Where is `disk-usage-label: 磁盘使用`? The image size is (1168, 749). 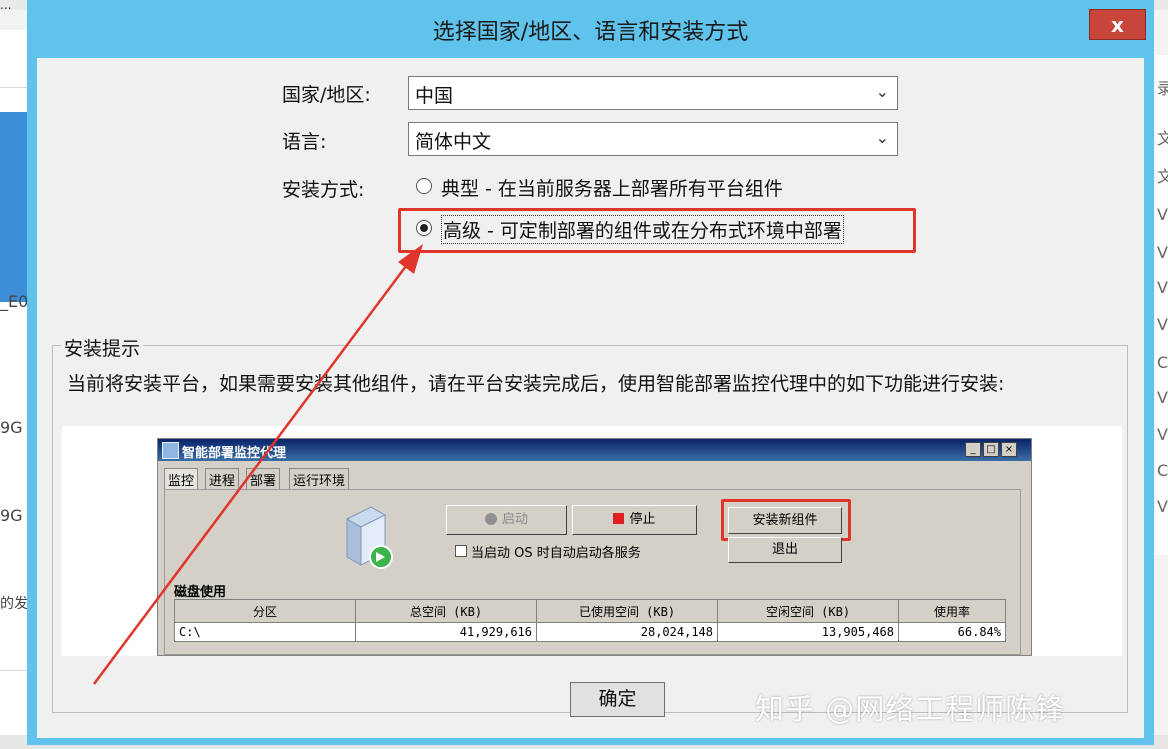 disk-usage-label: 磁盘使用 is located at coordinates (200, 592).